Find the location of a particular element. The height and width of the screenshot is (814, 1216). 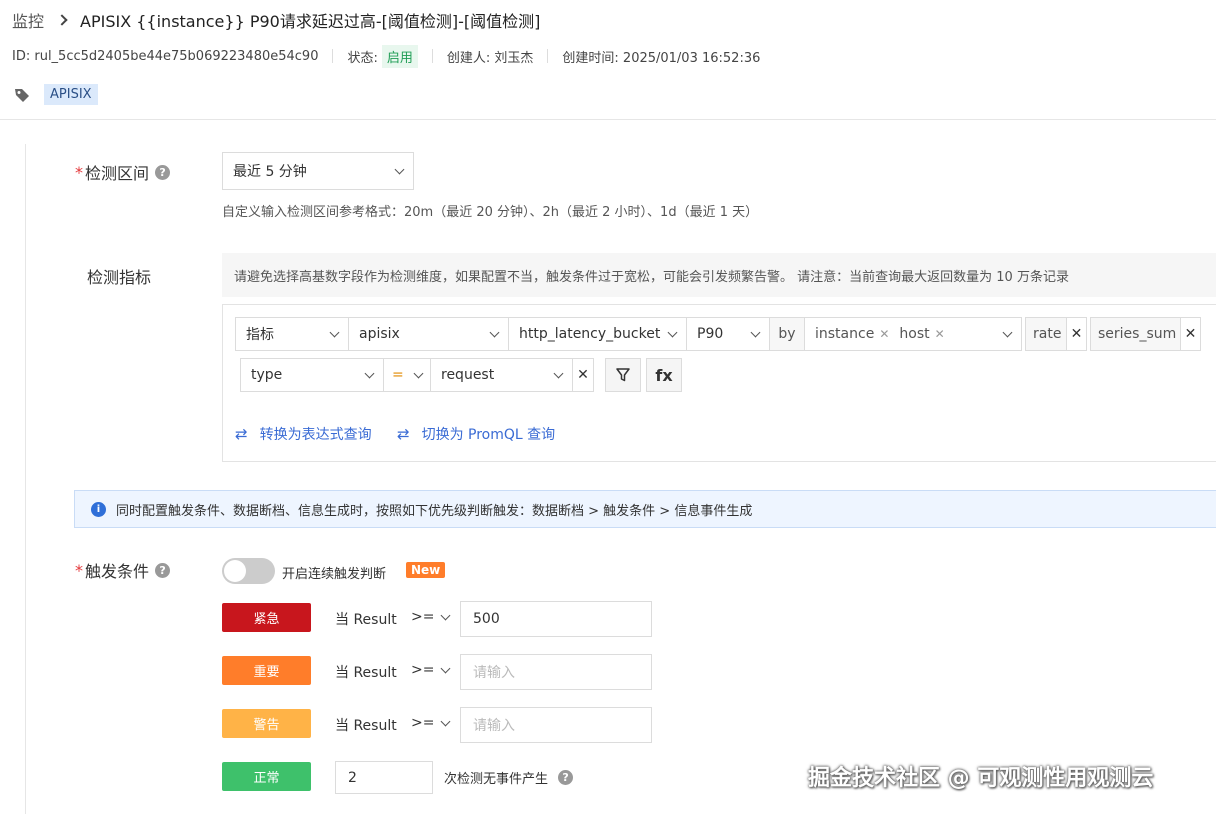

toggle-knob is located at coordinates (235, 571).